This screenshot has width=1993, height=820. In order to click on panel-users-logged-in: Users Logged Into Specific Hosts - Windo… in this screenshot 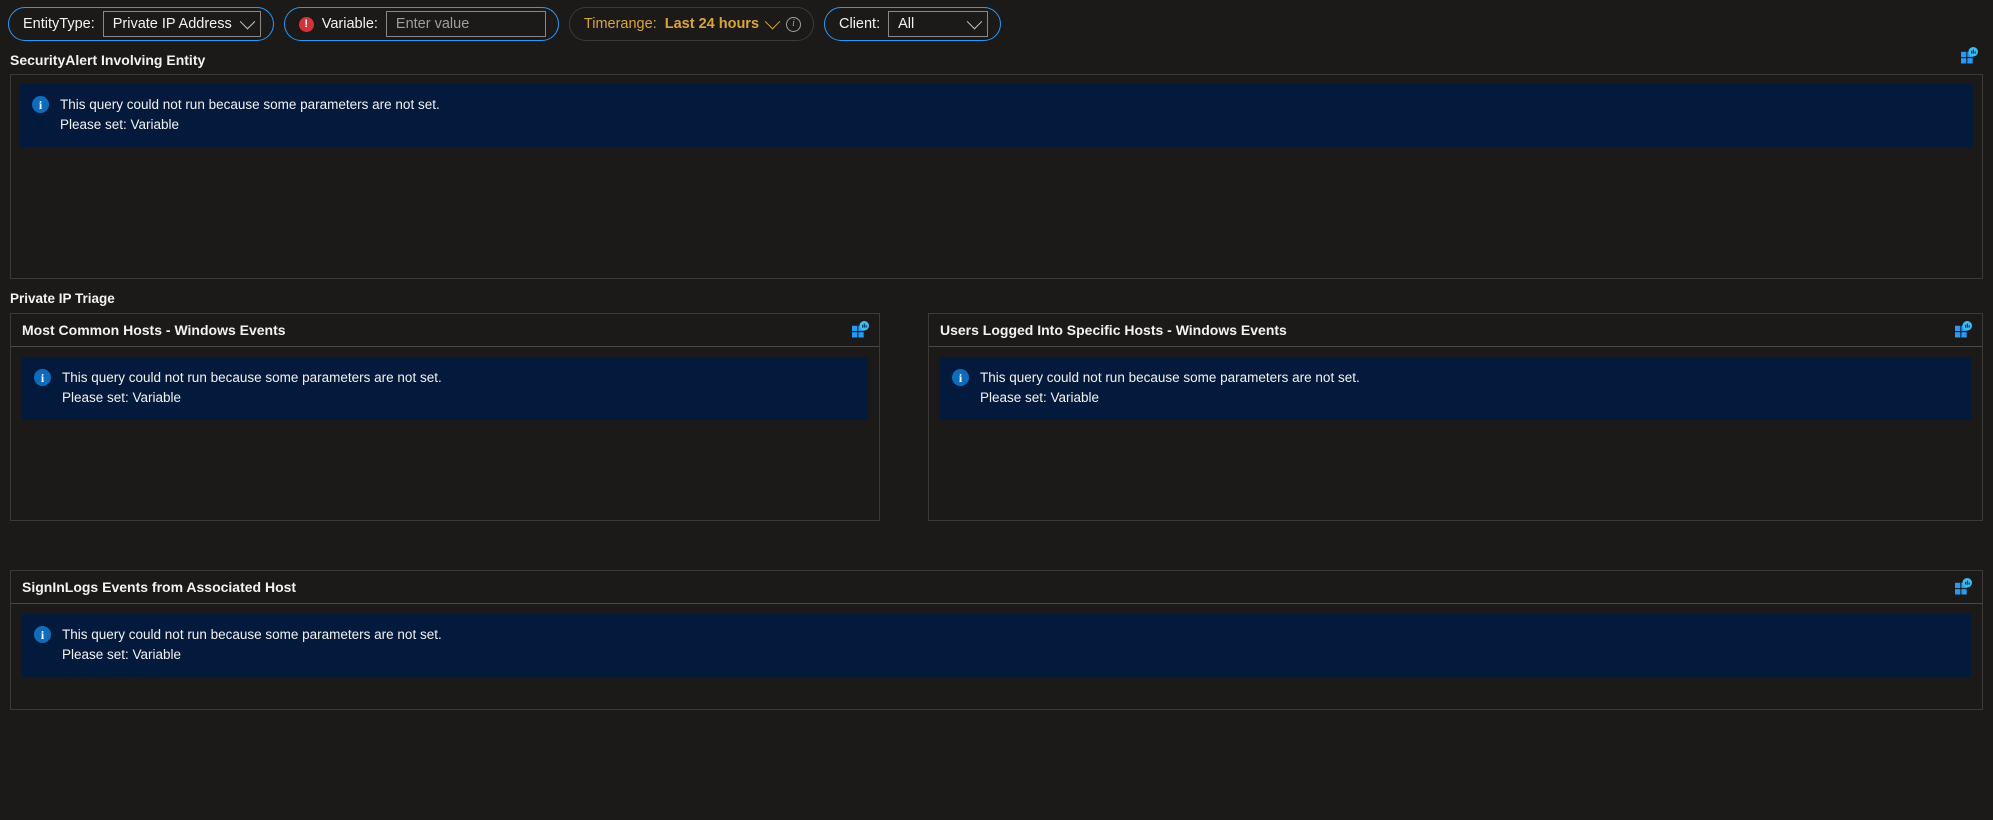, I will do `click(1455, 417)`.